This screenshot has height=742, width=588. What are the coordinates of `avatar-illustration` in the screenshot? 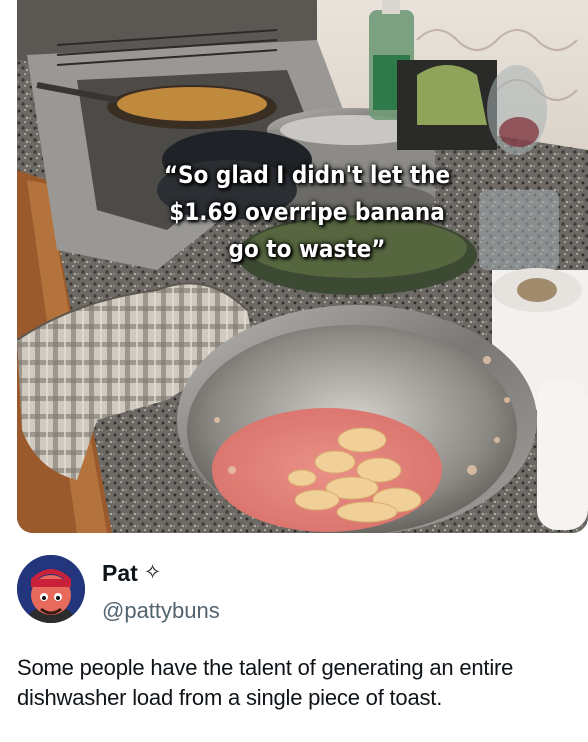 It's located at (51, 589).